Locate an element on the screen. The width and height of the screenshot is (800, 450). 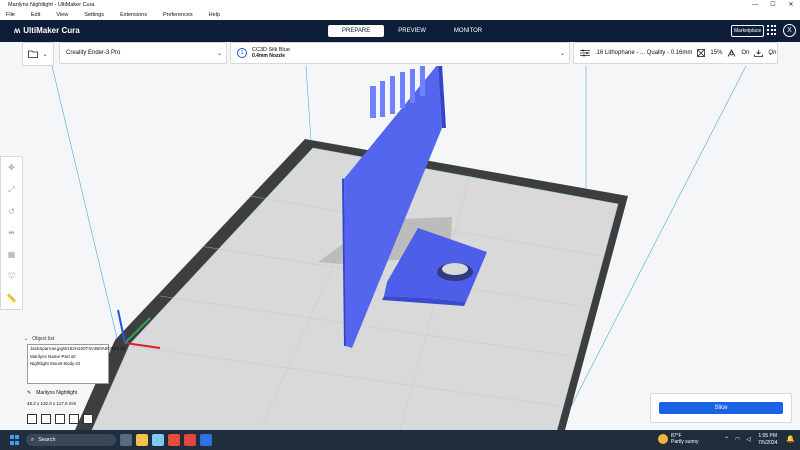
rotate-tool-icon: ↺ is located at coordinates (11, 211).